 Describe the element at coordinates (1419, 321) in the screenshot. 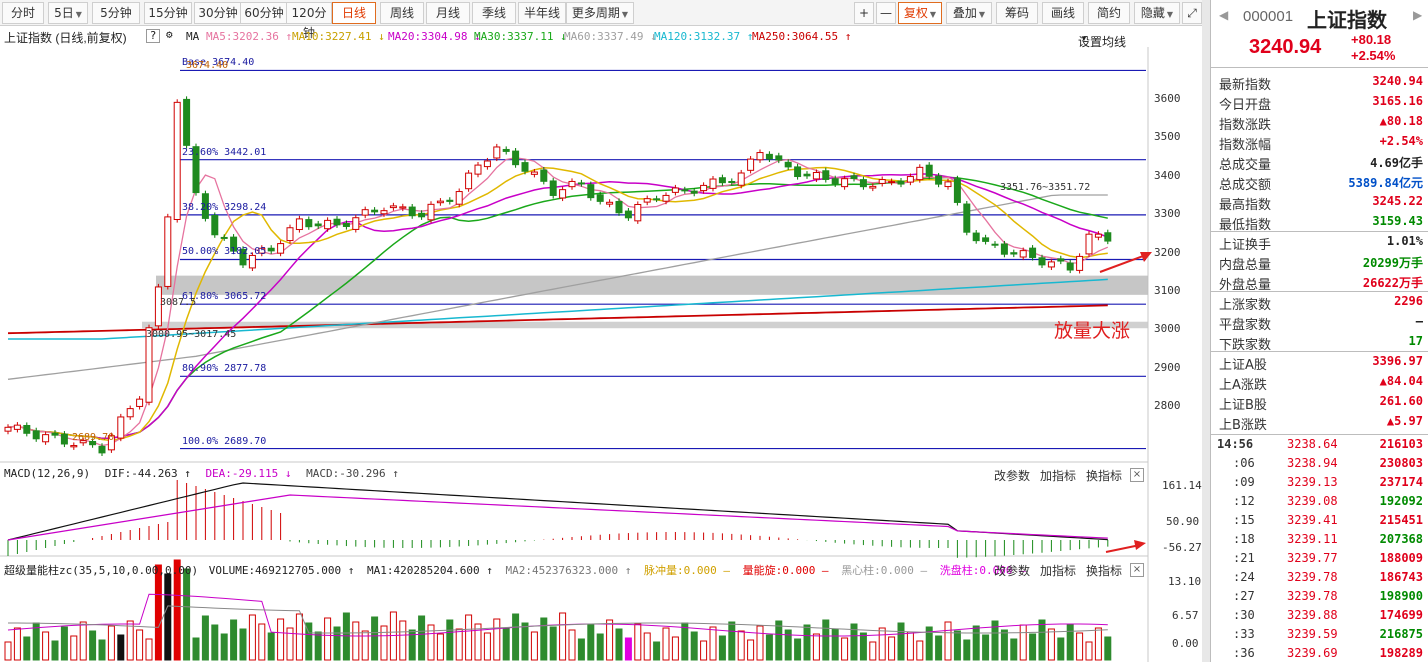

I see `quote-value: —` at that location.